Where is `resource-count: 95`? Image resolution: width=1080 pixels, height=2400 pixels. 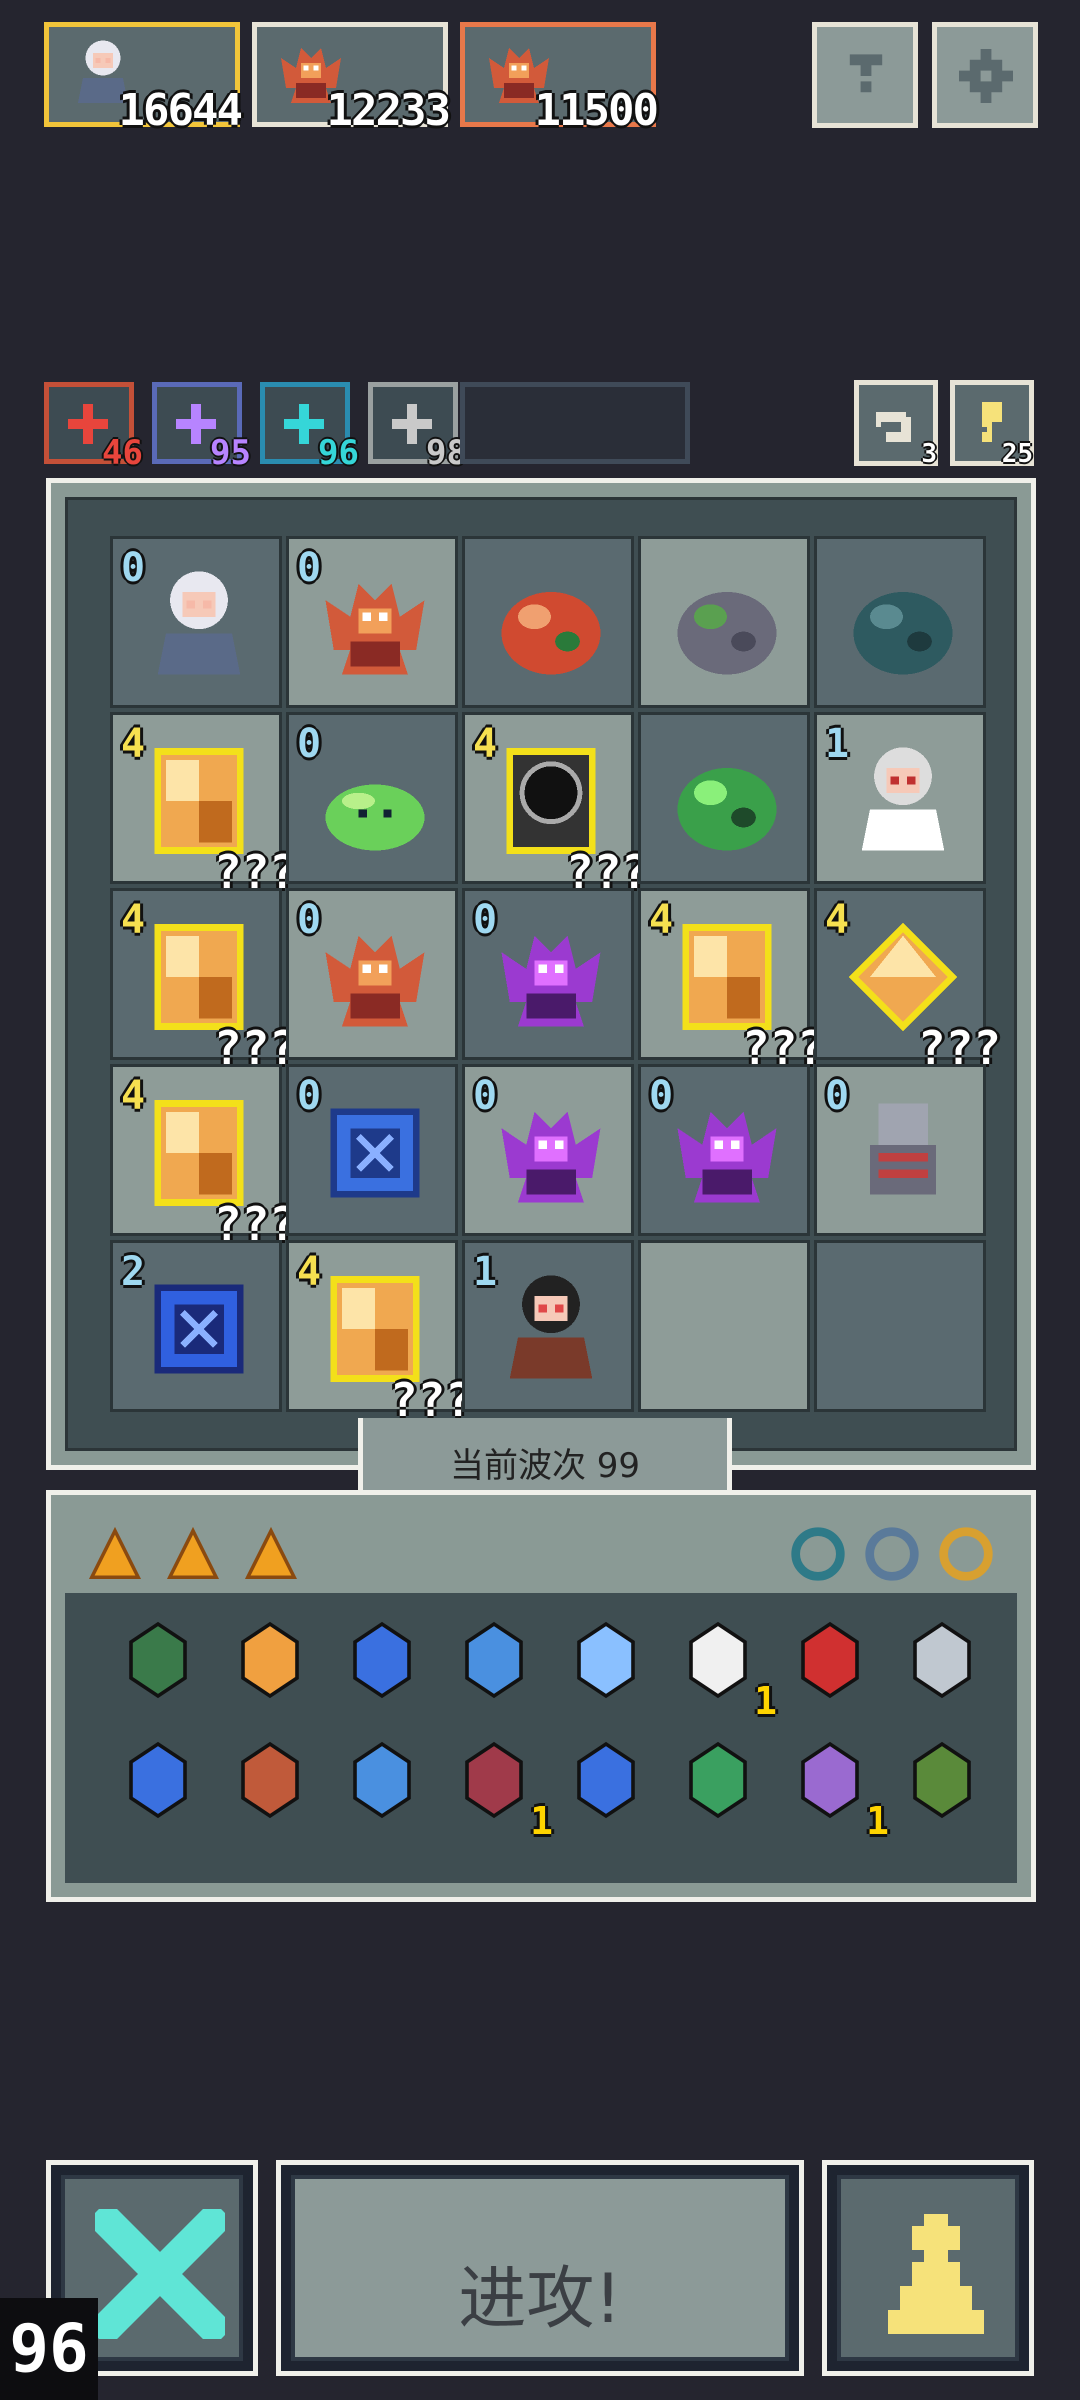
resource-count: 95 is located at coordinates (230, 453).